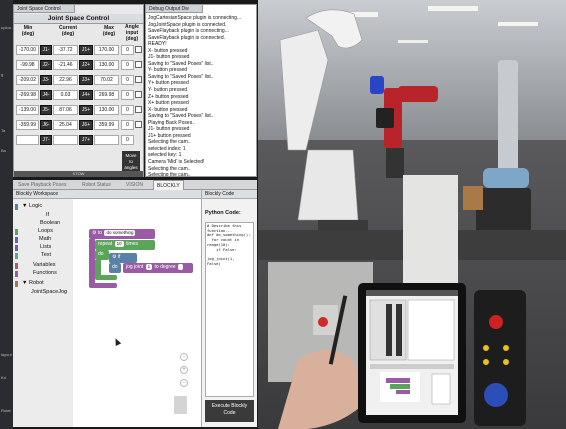 The width and height of the screenshot is (566, 429). I want to click on toolbox-lists: Lists, so click(45, 247).